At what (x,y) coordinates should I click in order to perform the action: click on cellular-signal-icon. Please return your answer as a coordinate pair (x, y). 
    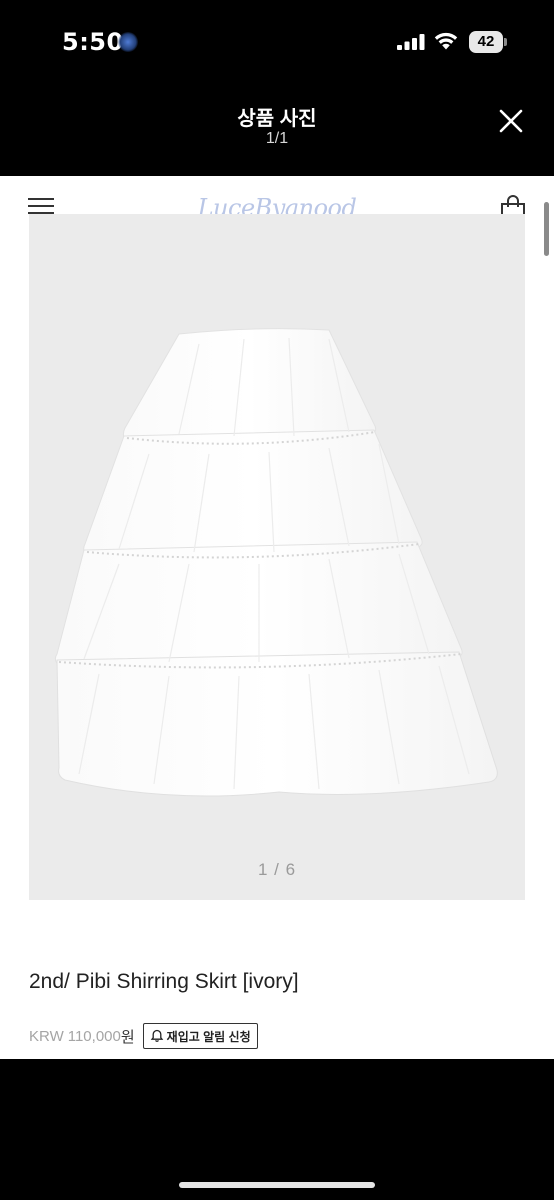
    Looking at the image, I should click on (411, 42).